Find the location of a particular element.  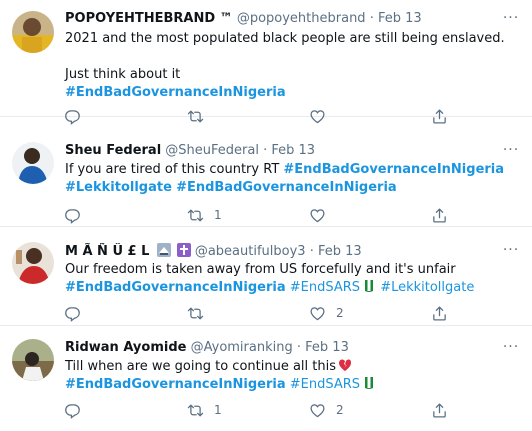

tweet-header: Ridwan Ayomide @Ayomiranking · Feb 13 is located at coordinates (278, 348).